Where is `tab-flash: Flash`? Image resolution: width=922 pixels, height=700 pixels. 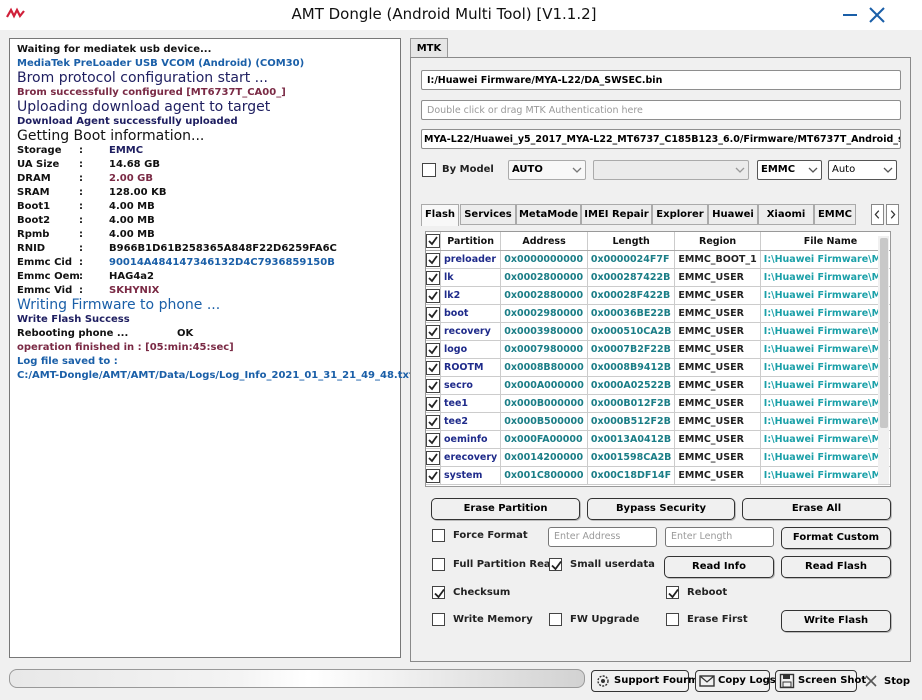
tab-flash: Flash is located at coordinates (440, 215).